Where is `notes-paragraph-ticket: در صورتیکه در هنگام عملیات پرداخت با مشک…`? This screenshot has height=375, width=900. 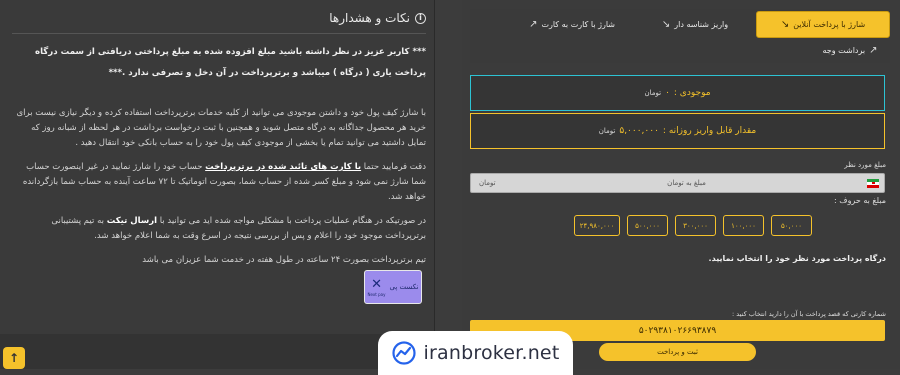 notes-paragraph-ticket: در صورتیکه در هنگام عملیات پرداخت با مشک… is located at coordinates (238, 228).